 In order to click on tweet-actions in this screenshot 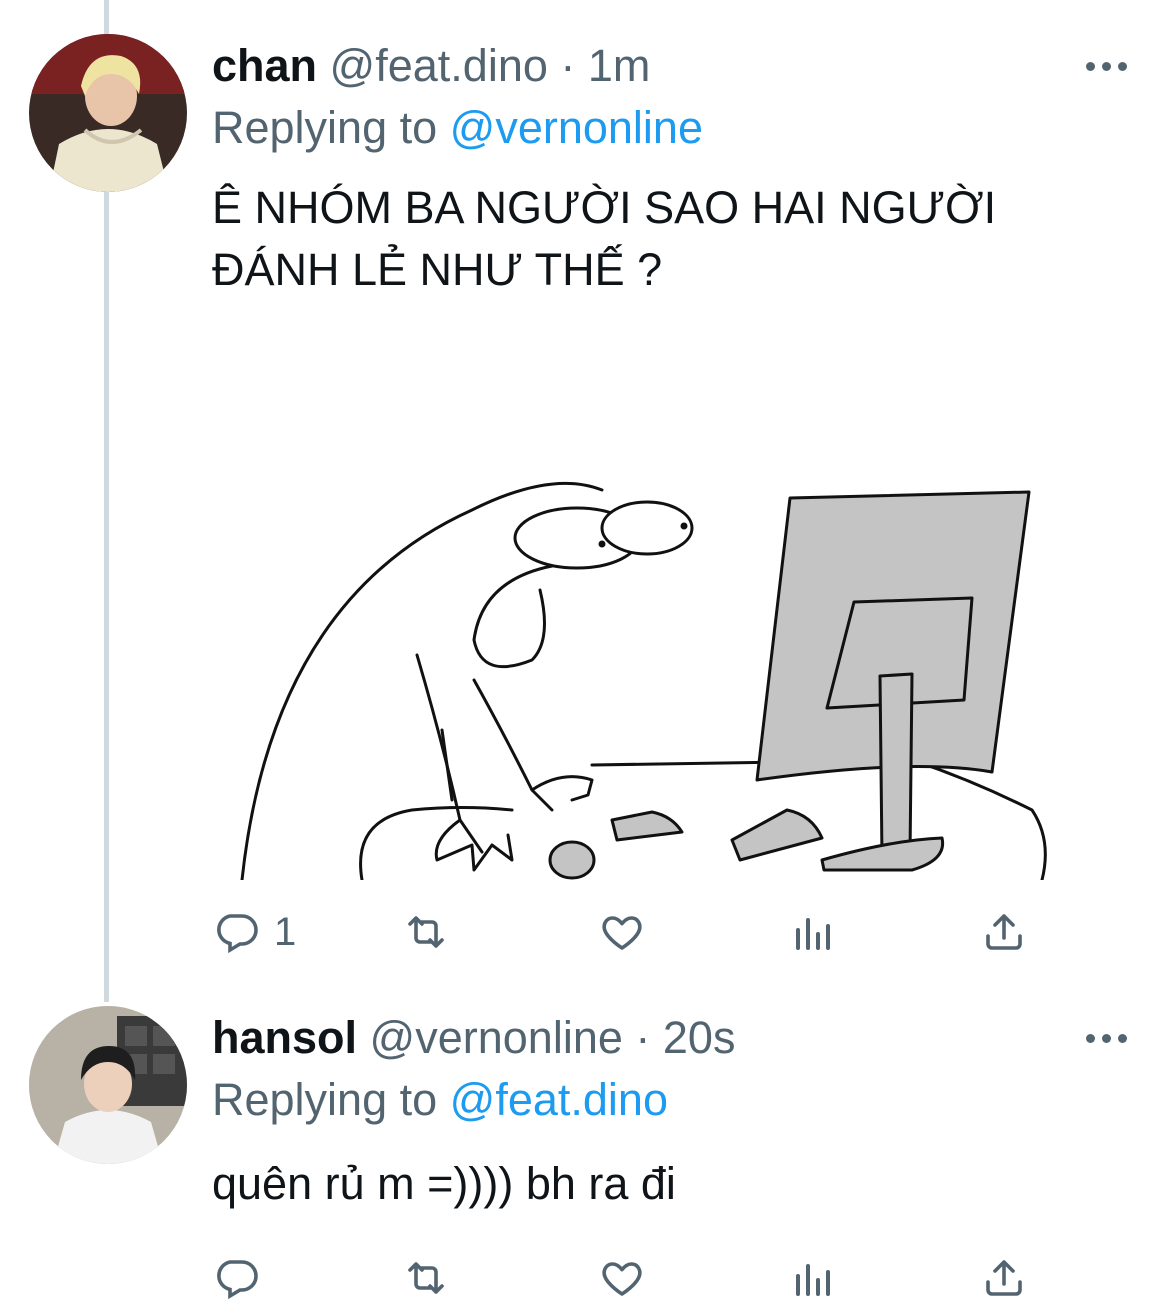, I will do `click(652, 1278)`.